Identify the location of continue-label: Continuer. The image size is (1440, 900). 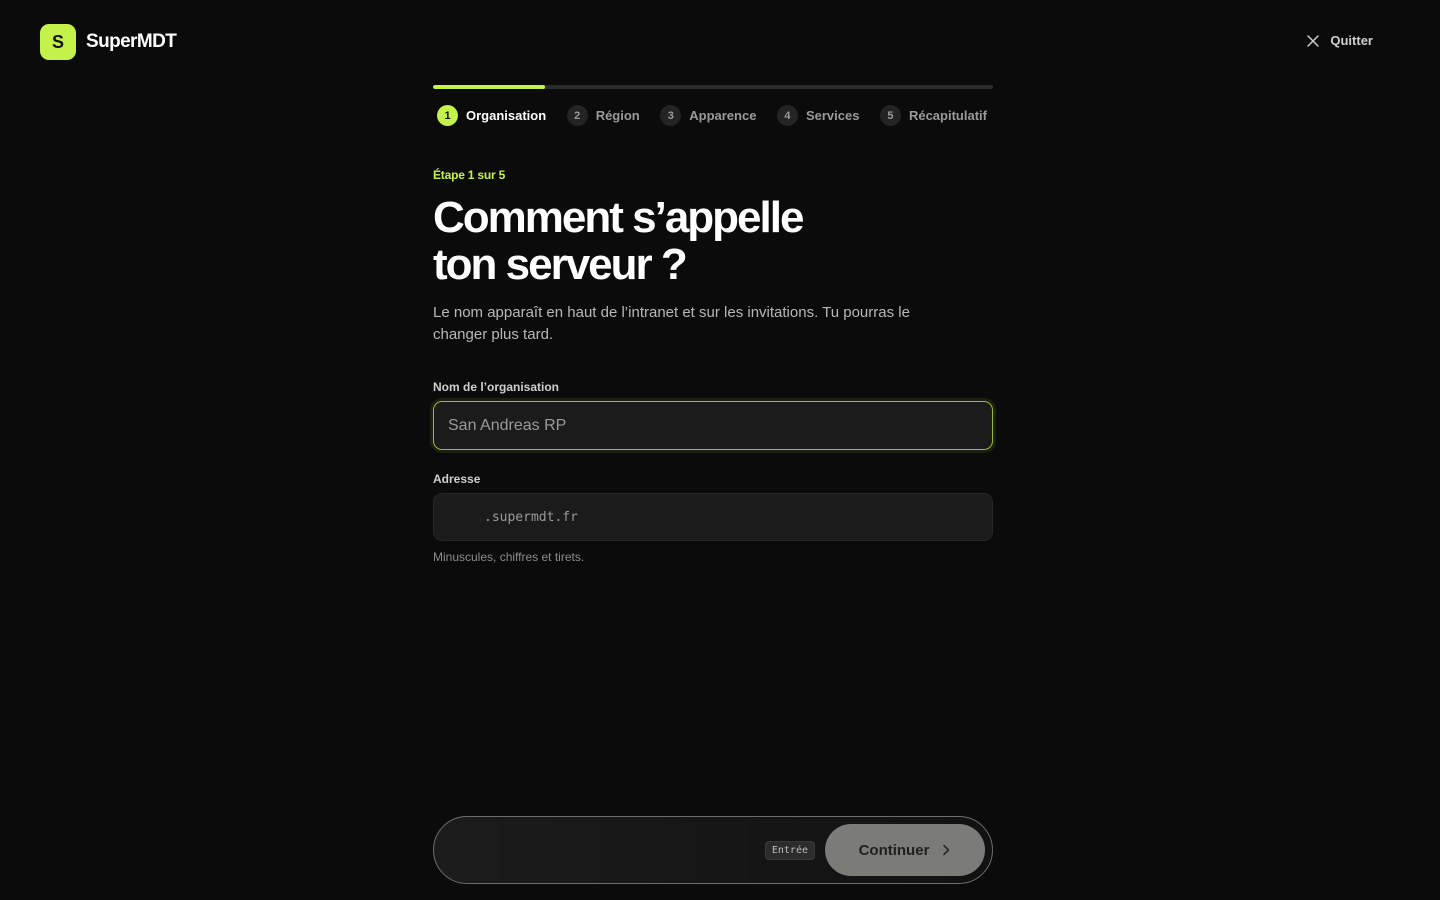
(894, 850).